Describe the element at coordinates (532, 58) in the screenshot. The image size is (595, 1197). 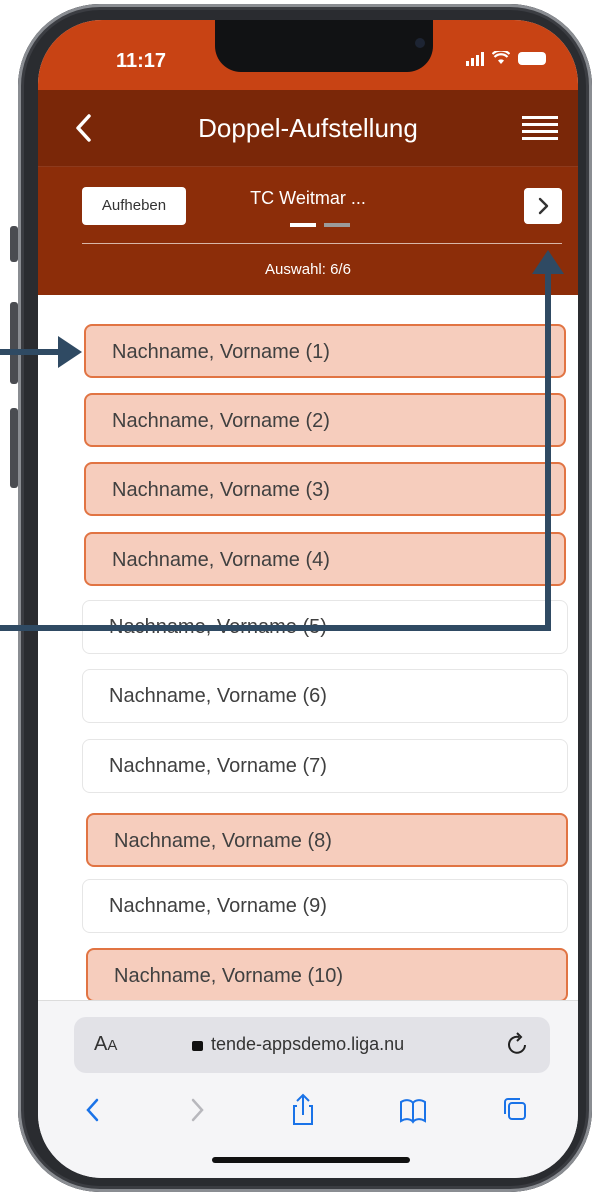
I see `battery-icon` at that location.